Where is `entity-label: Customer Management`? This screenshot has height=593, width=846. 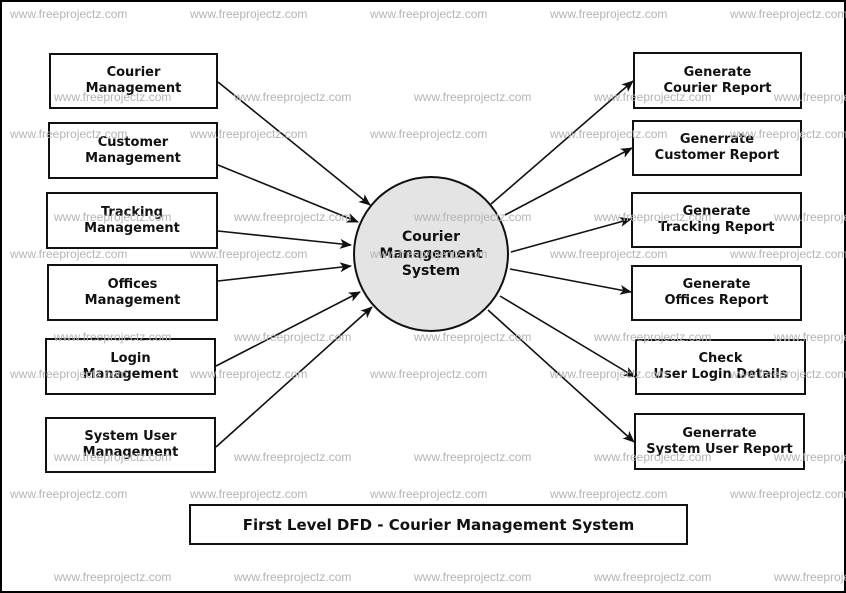
entity-label: Customer Management is located at coordinates (133, 150).